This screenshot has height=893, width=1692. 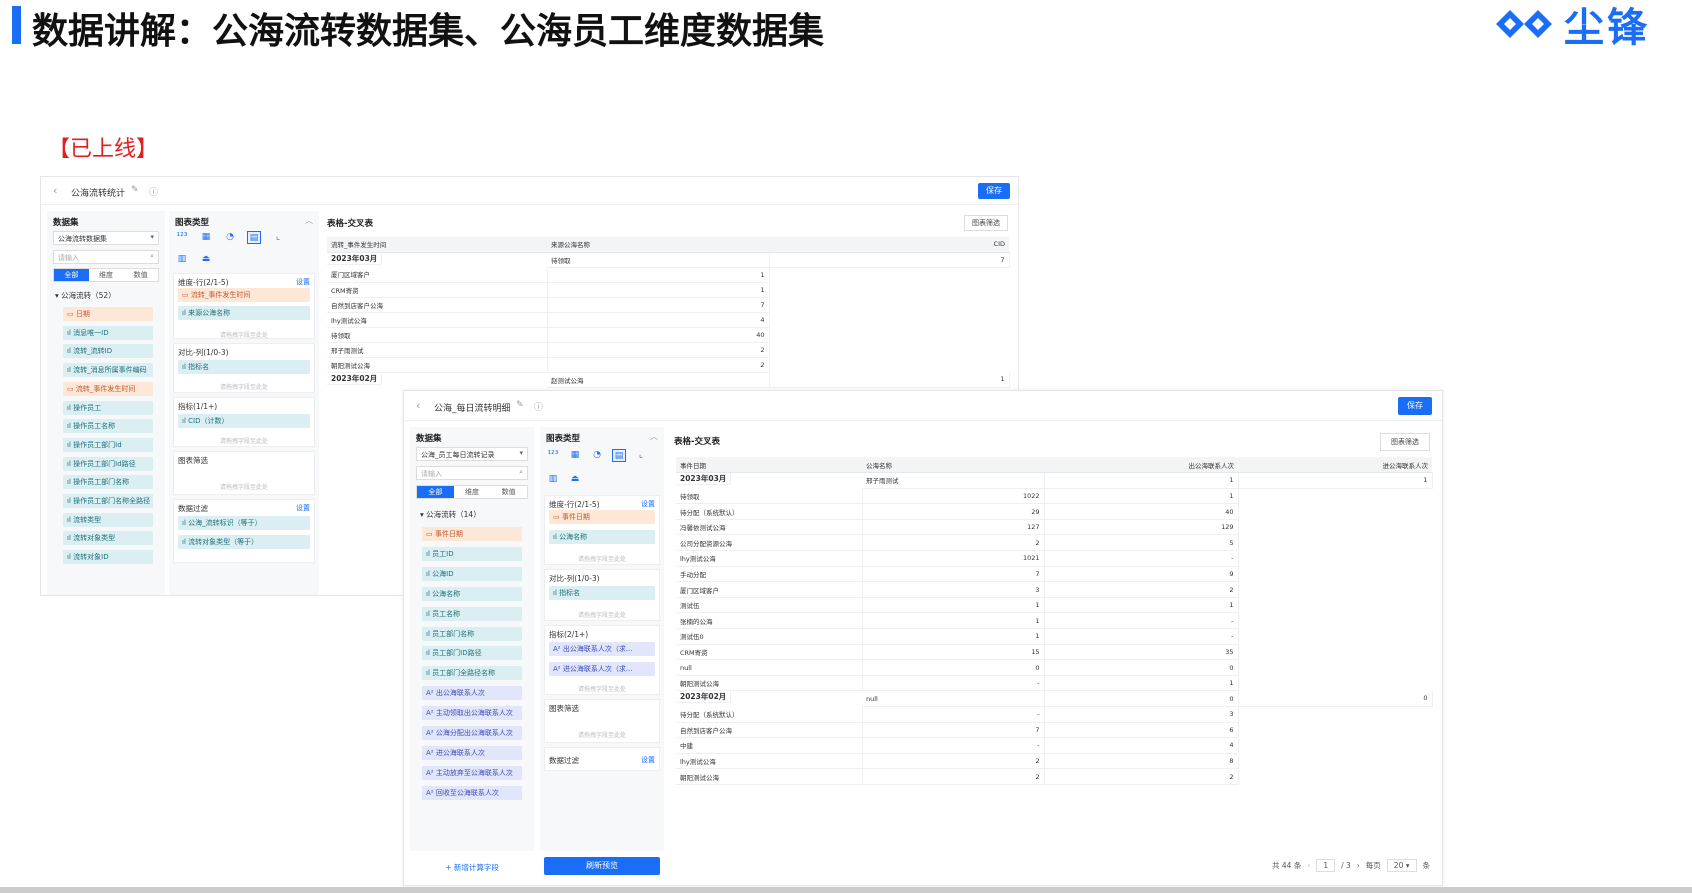 What do you see at coordinates (472, 693) in the screenshot?
I see `field-item: A² 出公海联系人次` at bounding box center [472, 693].